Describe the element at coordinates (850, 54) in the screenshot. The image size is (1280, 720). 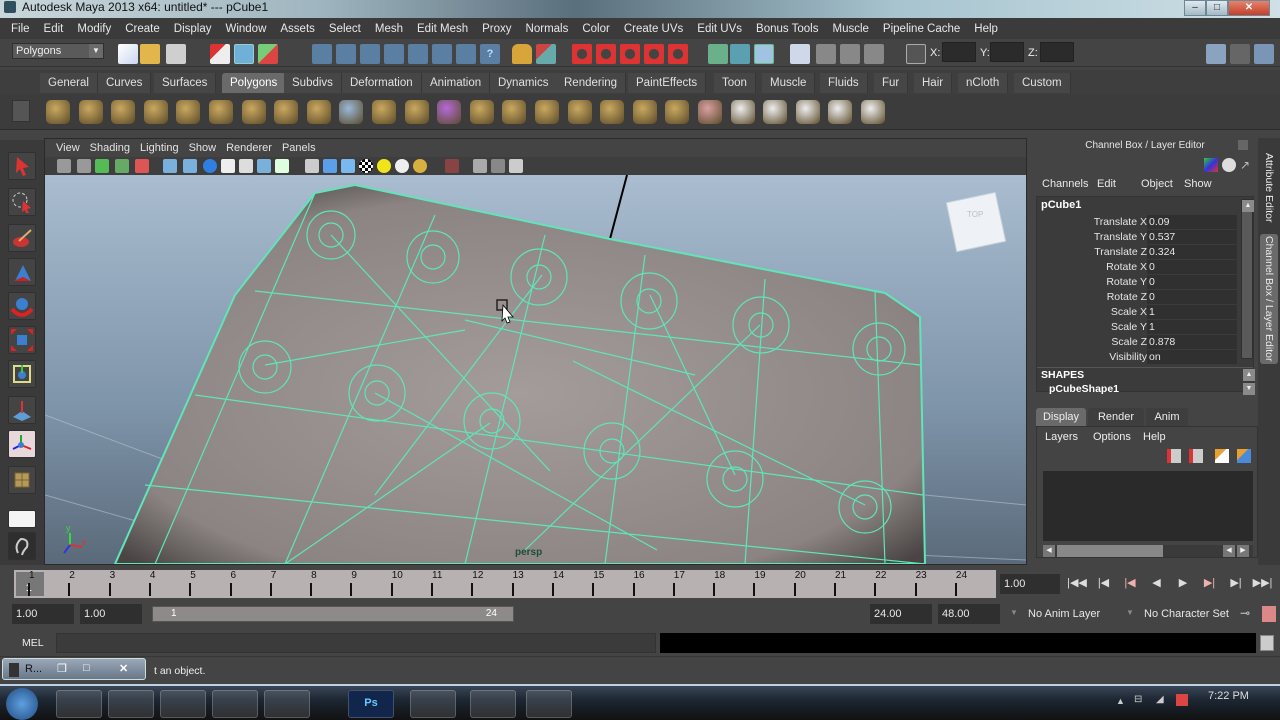
I see `ipr-render-icon` at that location.